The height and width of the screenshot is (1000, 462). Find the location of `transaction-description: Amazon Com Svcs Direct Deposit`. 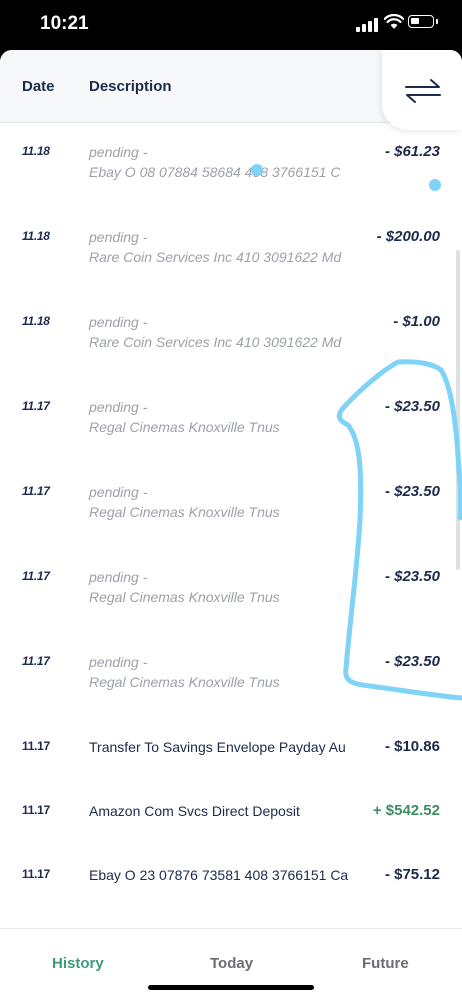

transaction-description: Amazon Com Svcs Direct Deposit is located at coordinates (194, 811).